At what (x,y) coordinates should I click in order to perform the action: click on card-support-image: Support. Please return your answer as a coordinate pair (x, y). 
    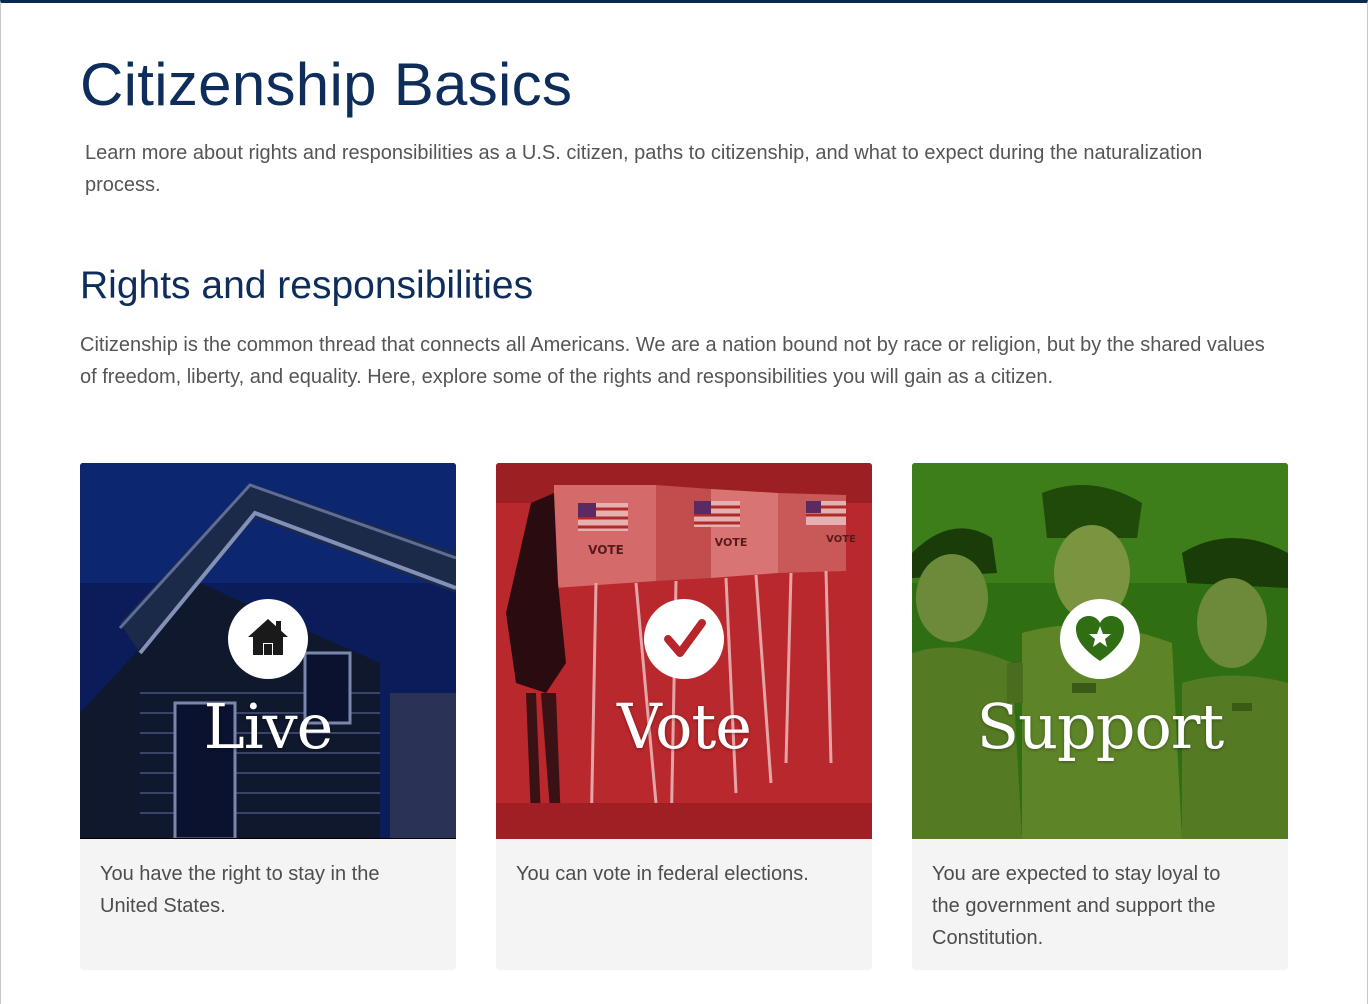
    Looking at the image, I should click on (1100, 651).